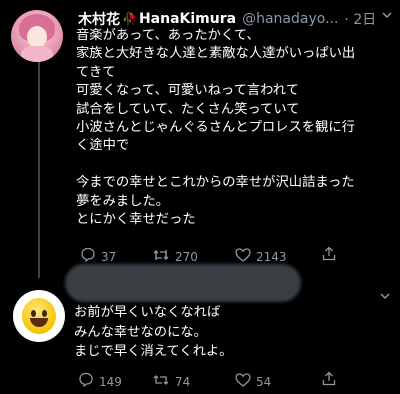  I want to click on rose-icon: 🥀, so click(129, 19).